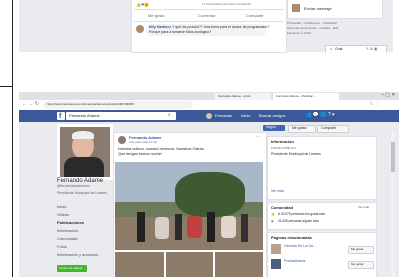  Describe the element at coordinates (61, 207) in the screenshot. I see `sidebar-item-inicio: Inicio` at that location.